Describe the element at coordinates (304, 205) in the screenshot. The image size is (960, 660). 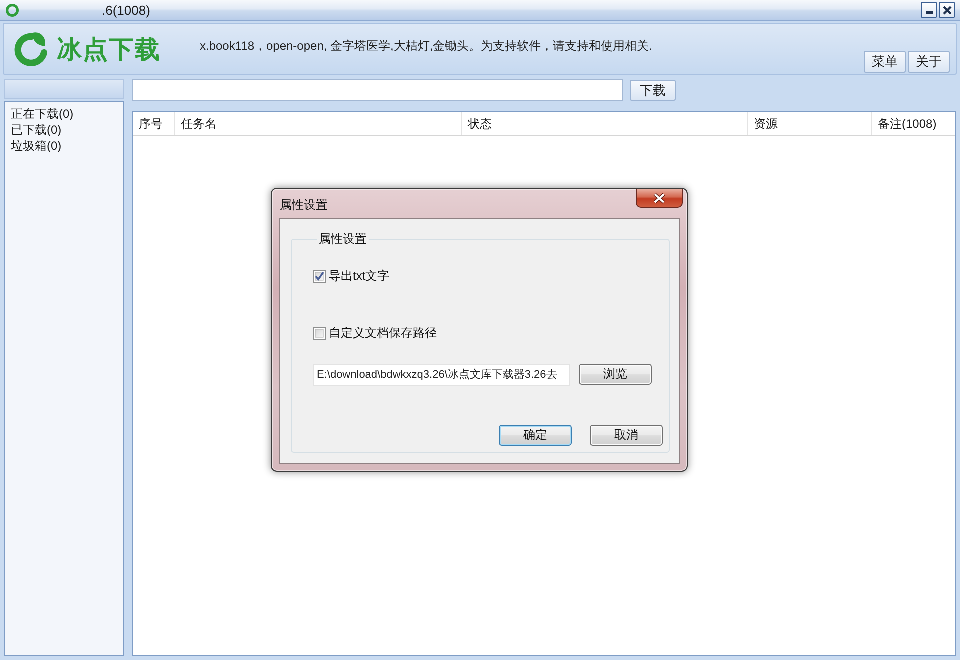
I see `dialog-title: 属性设置` at that location.